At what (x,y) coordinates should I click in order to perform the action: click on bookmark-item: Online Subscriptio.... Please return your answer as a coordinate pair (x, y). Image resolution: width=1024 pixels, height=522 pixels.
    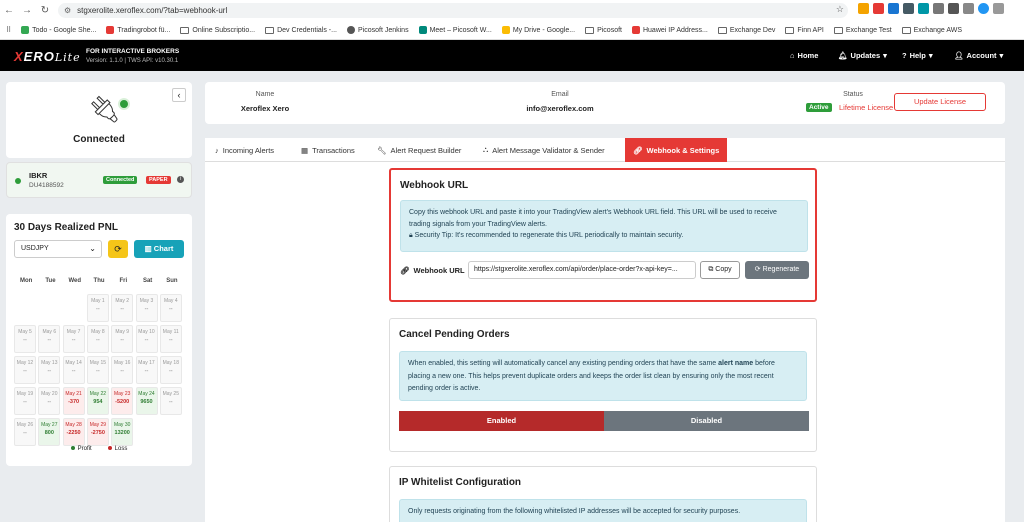
    Looking at the image, I should click on (217, 30).